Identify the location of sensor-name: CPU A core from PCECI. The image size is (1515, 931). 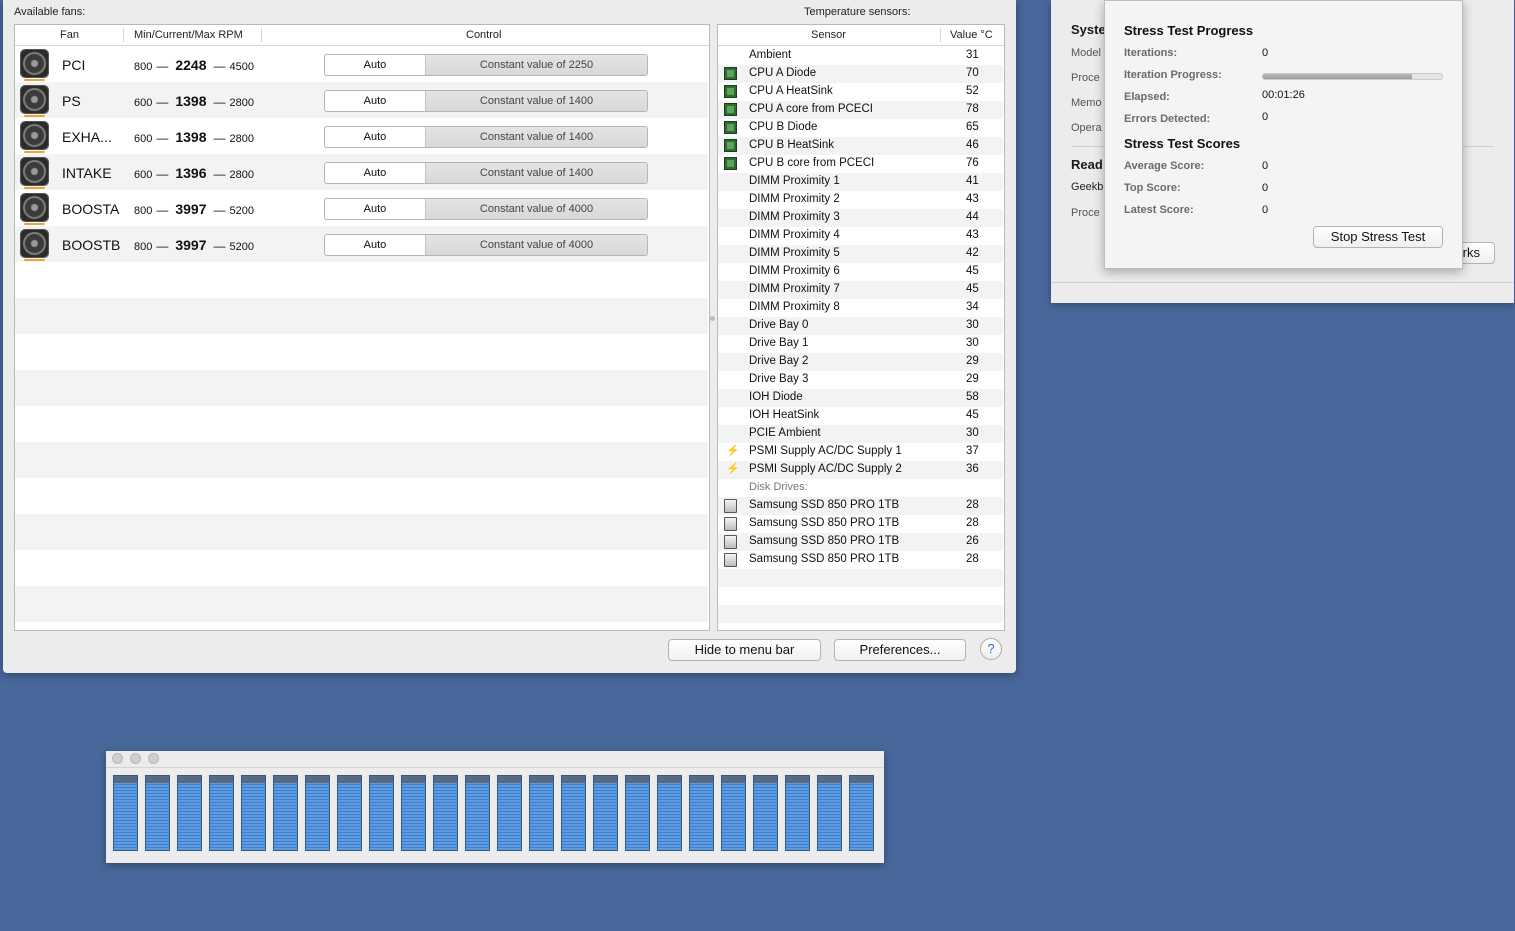
(811, 109).